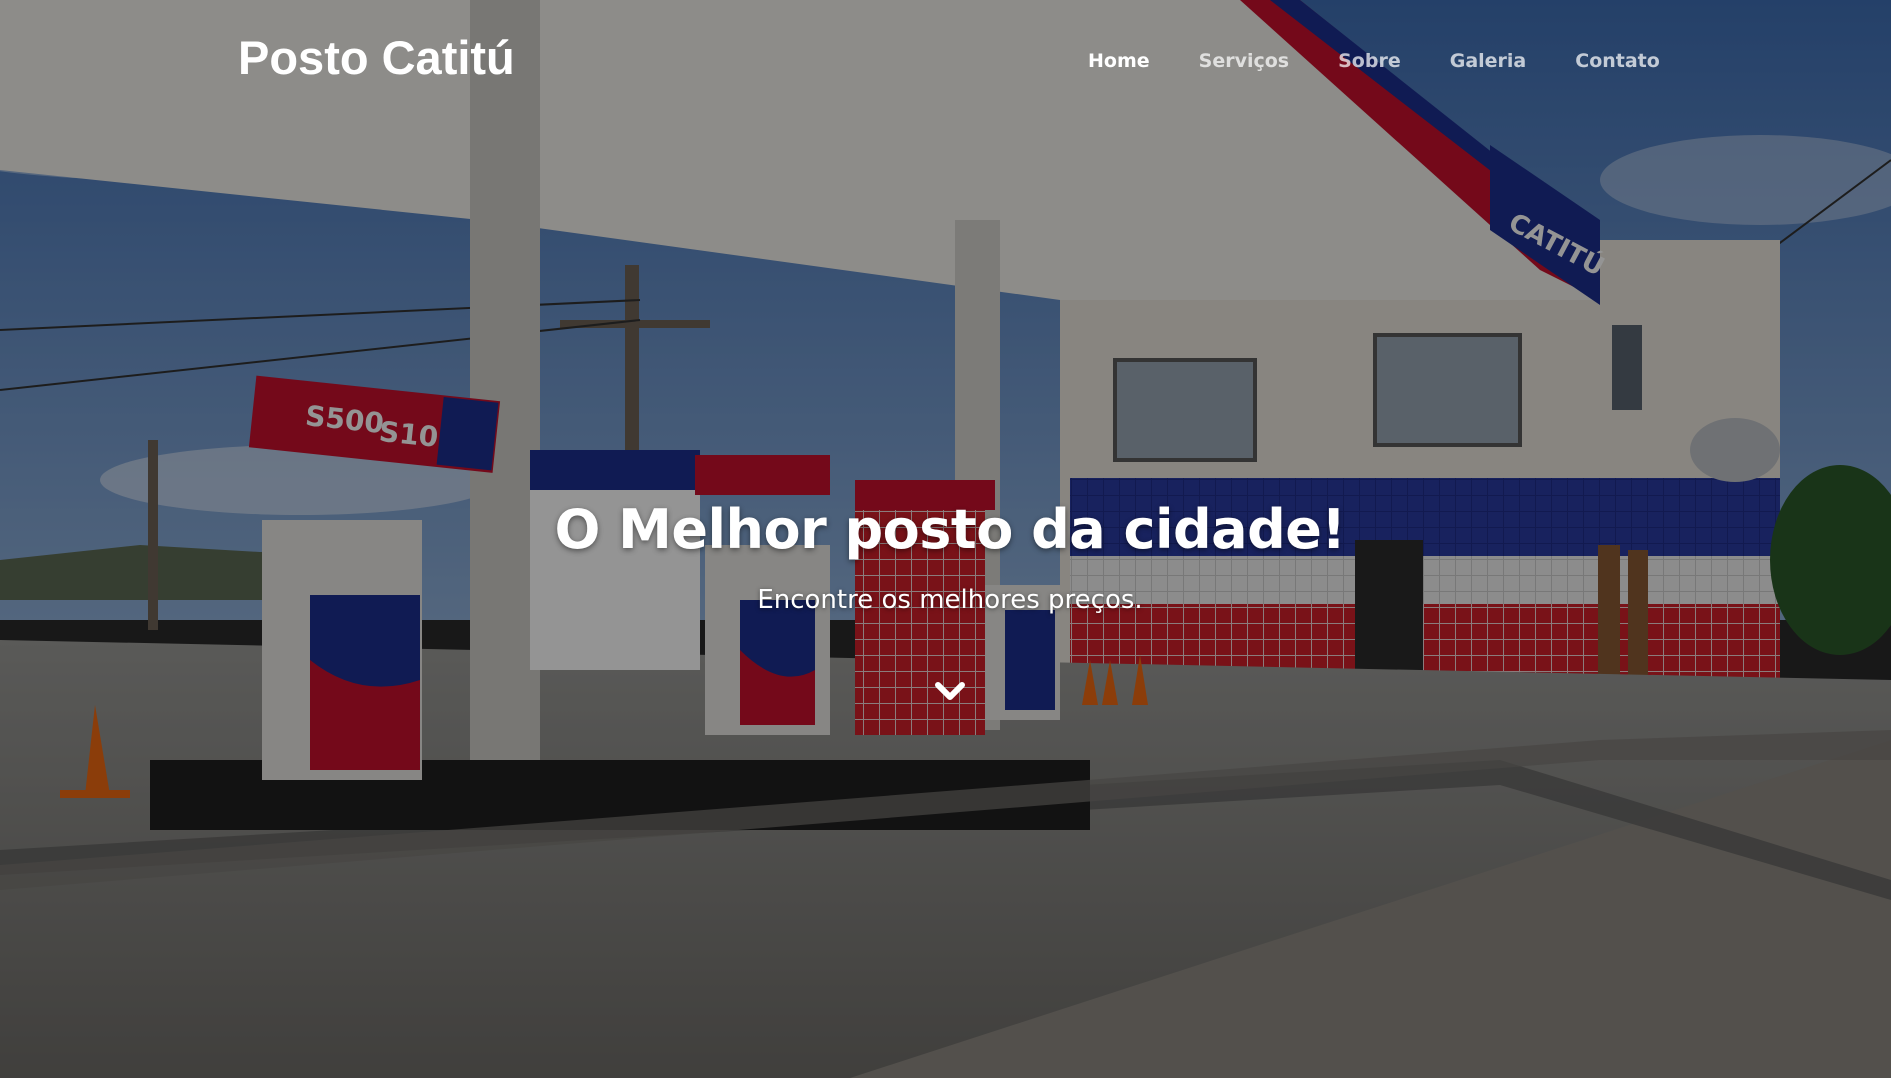 This screenshot has width=1891, height=1078. Describe the element at coordinates (1119, 61) in the screenshot. I see `nav-link-home: Home` at that location.